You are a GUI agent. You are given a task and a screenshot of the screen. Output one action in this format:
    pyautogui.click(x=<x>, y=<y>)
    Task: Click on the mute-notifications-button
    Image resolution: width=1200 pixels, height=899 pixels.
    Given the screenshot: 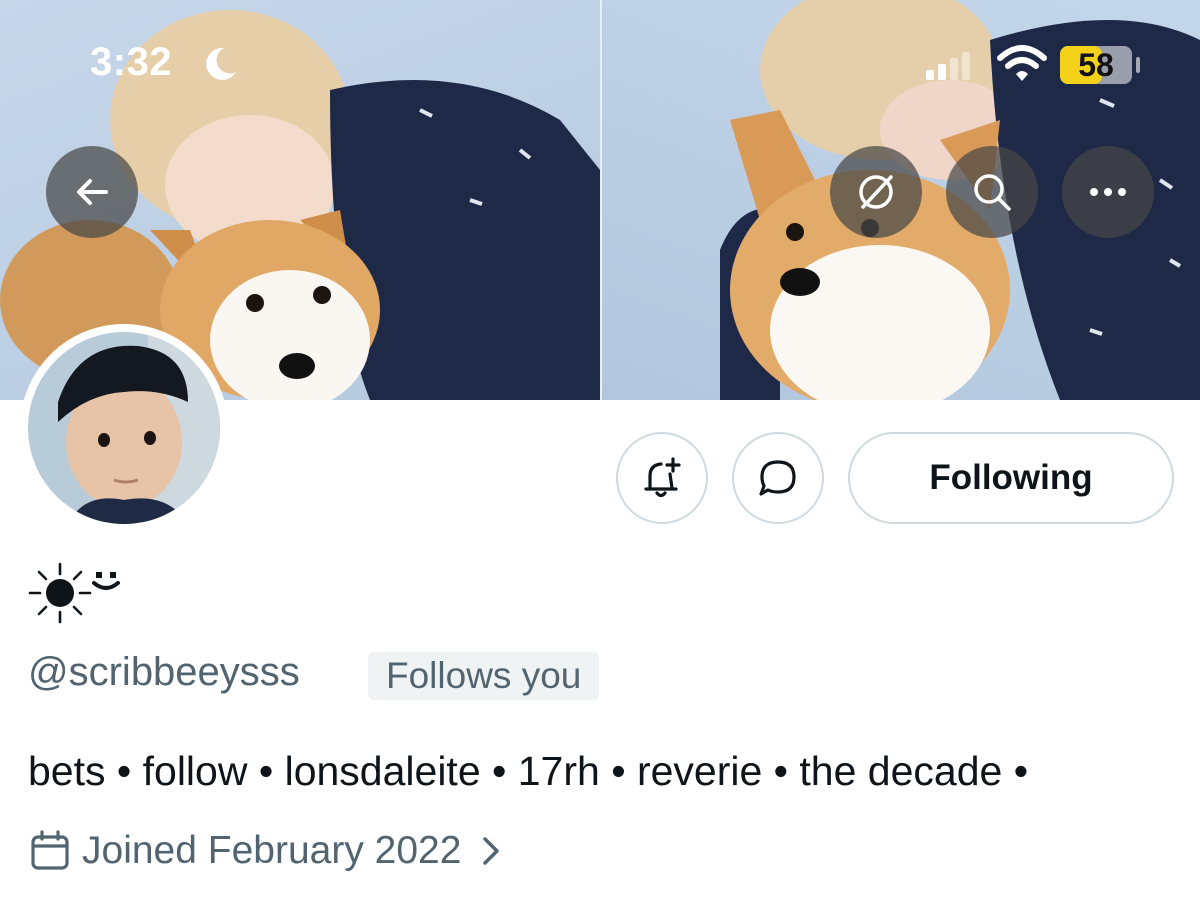 What is the action you would take?
    pyautogui.click(x=876, y=192)
    